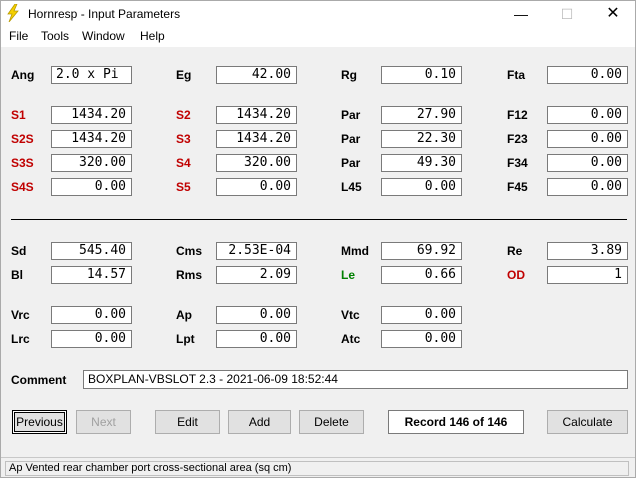 The height and width of the screenshot is (478, 636). Describe the element at coordinates (55, 36) in the screenshot. I see `menu-tools: Tools` at that location.